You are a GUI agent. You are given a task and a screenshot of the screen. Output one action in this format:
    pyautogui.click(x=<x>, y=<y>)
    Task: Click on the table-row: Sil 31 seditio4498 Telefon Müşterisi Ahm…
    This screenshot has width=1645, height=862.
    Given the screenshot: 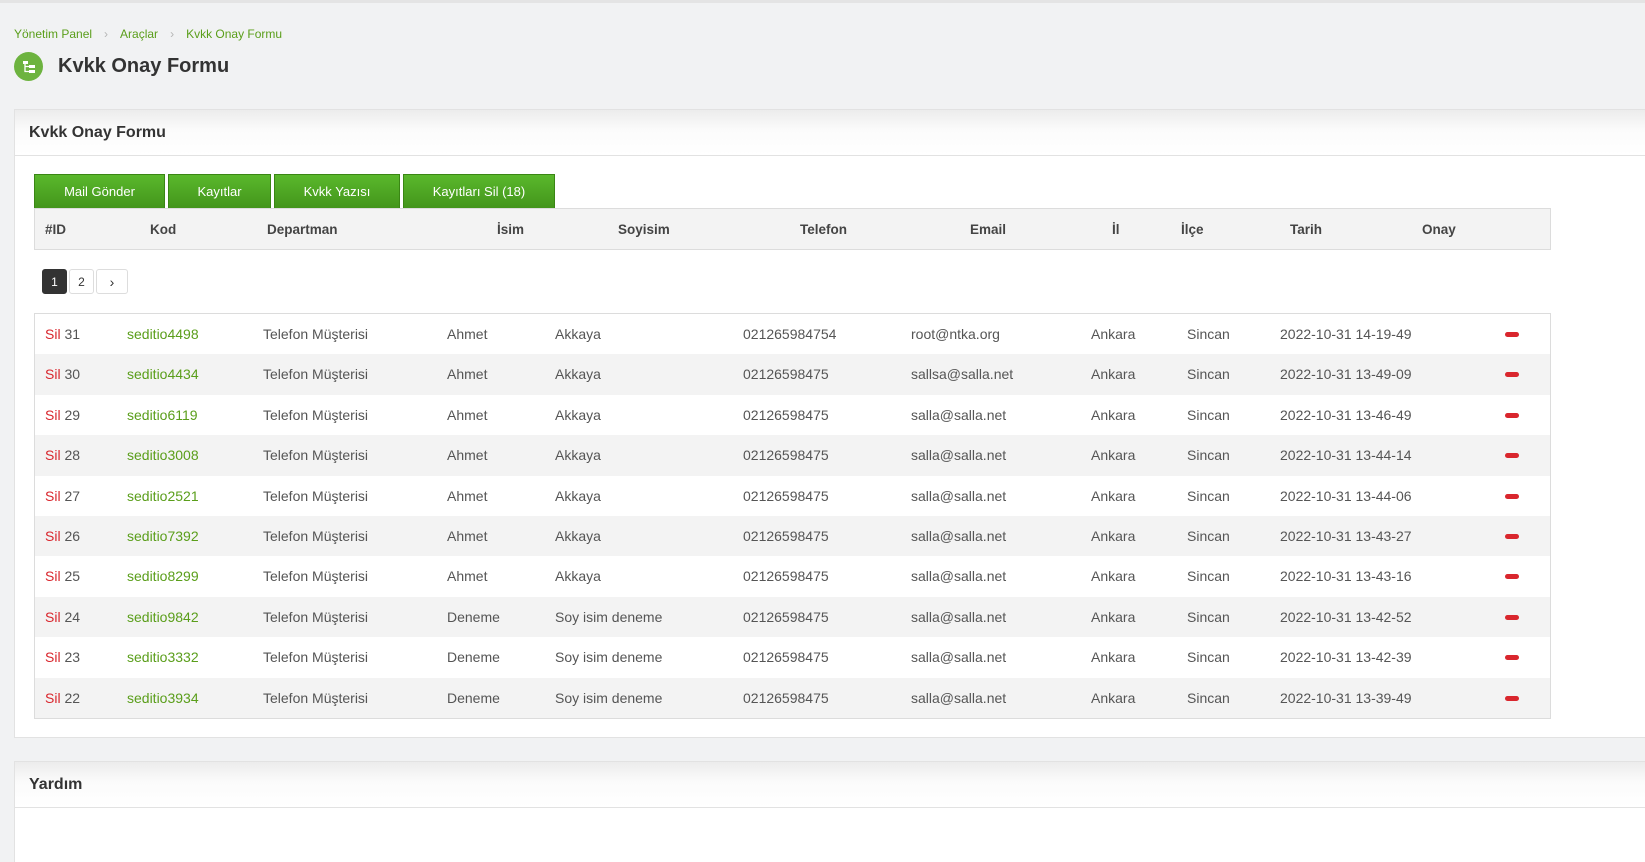 What is the action you would take?
    pyautogui.click(x=792, y=334)
    